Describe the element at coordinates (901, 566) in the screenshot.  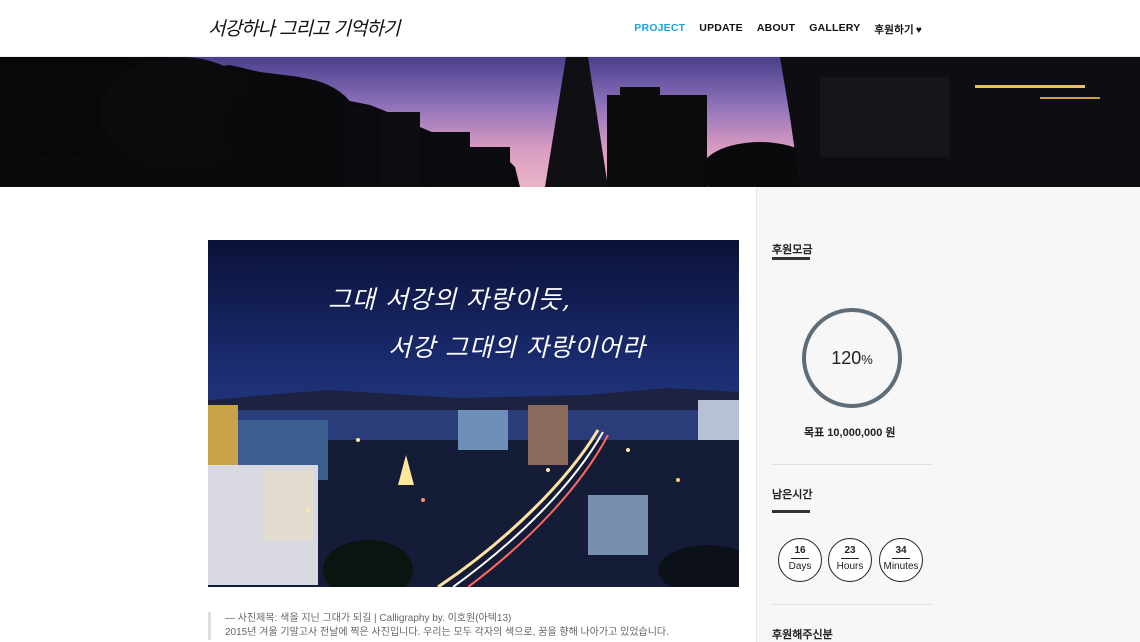
I see `timer-minutes-unit: Minutes` at that location.